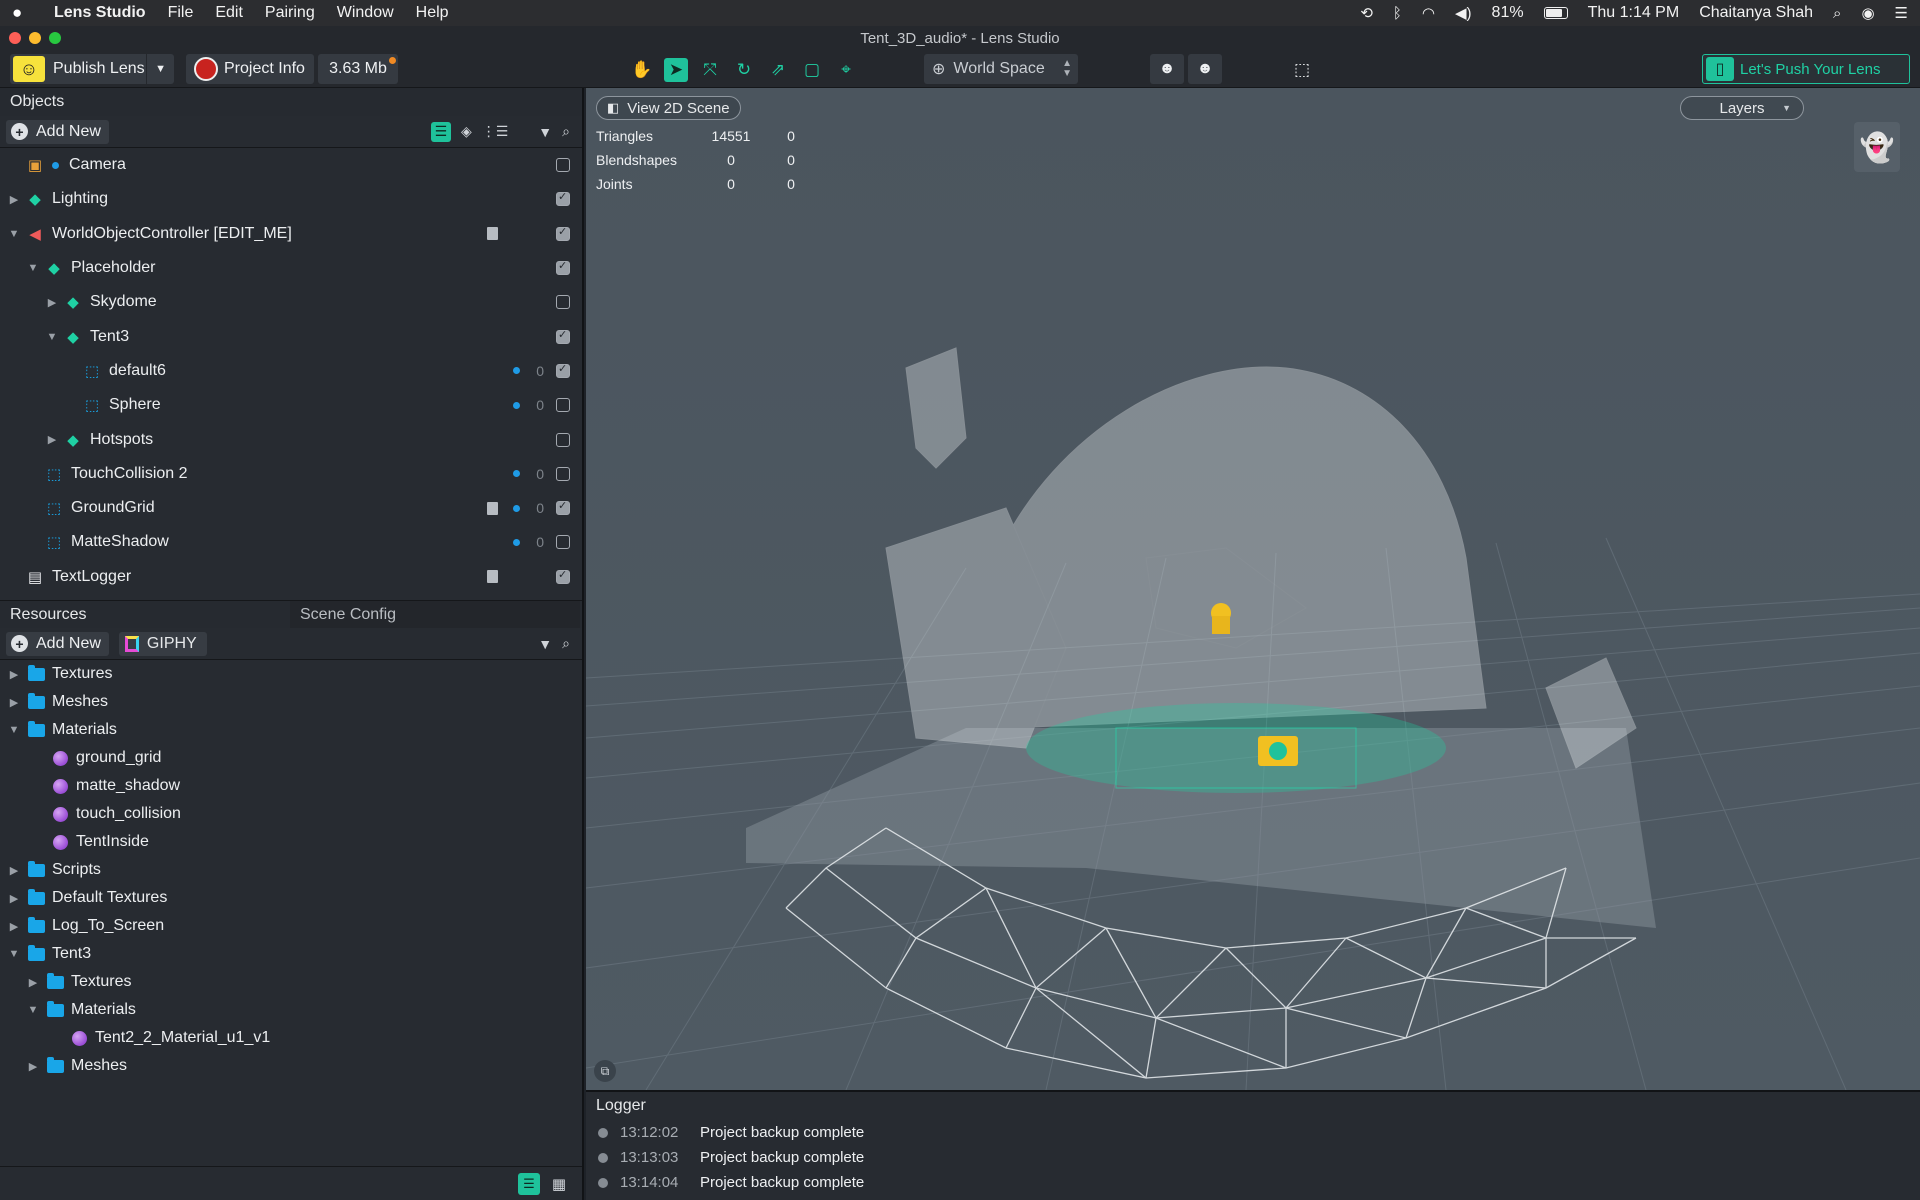 The height and width of the screenshot is (1200, 1920). What do you see at coordinates (710, 70) in the screenshot?
I see `expand-tool-icon: ⤧` at bounding box center [710, 70].